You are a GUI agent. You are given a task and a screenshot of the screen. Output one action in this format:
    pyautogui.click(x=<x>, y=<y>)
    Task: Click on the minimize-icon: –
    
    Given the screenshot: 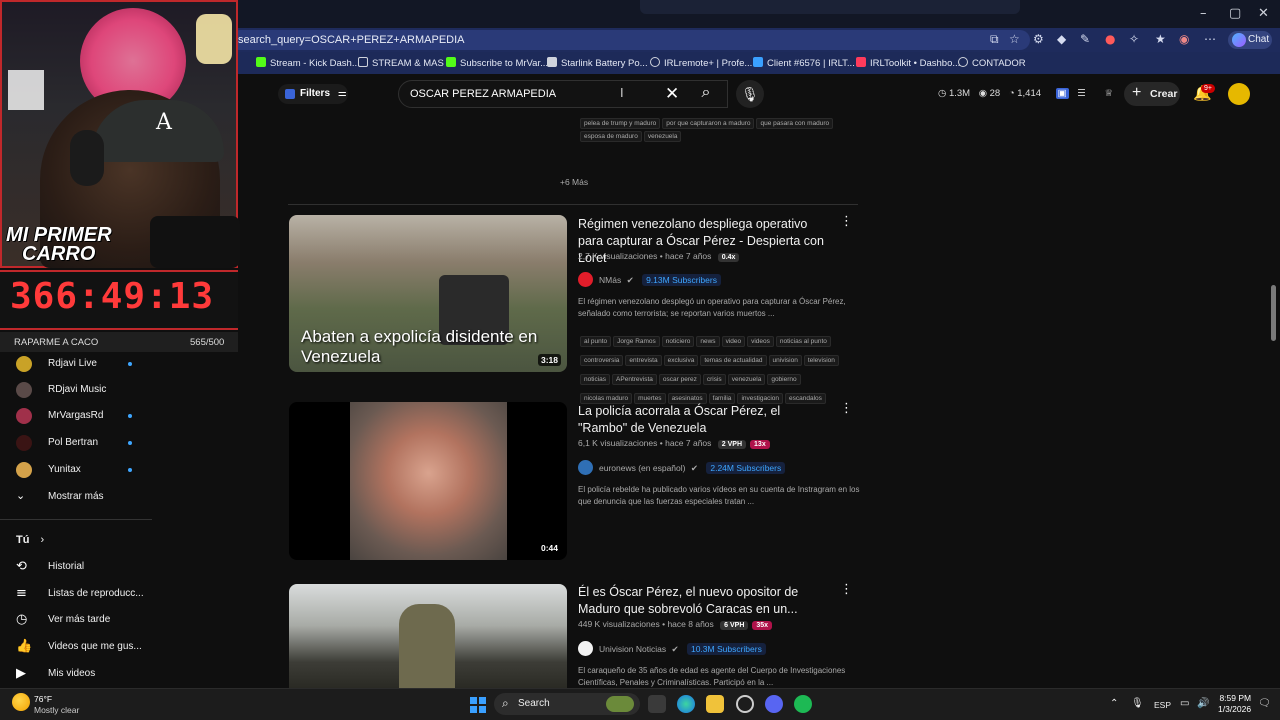 What is the action you would take?
    pyautogui.click(x=1203, y=13)
    